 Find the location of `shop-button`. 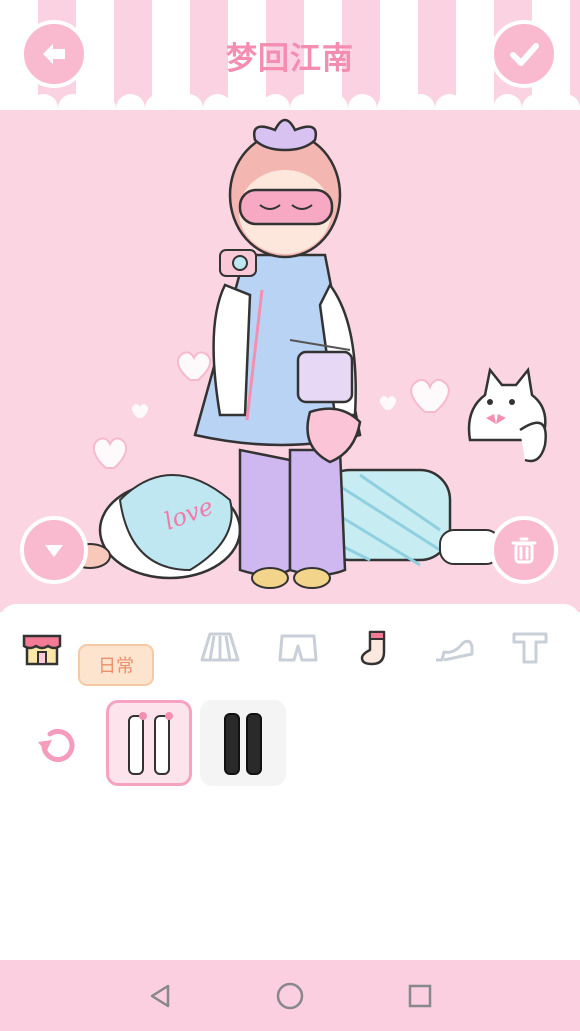

shop-button is located at coordinates (42, 648).